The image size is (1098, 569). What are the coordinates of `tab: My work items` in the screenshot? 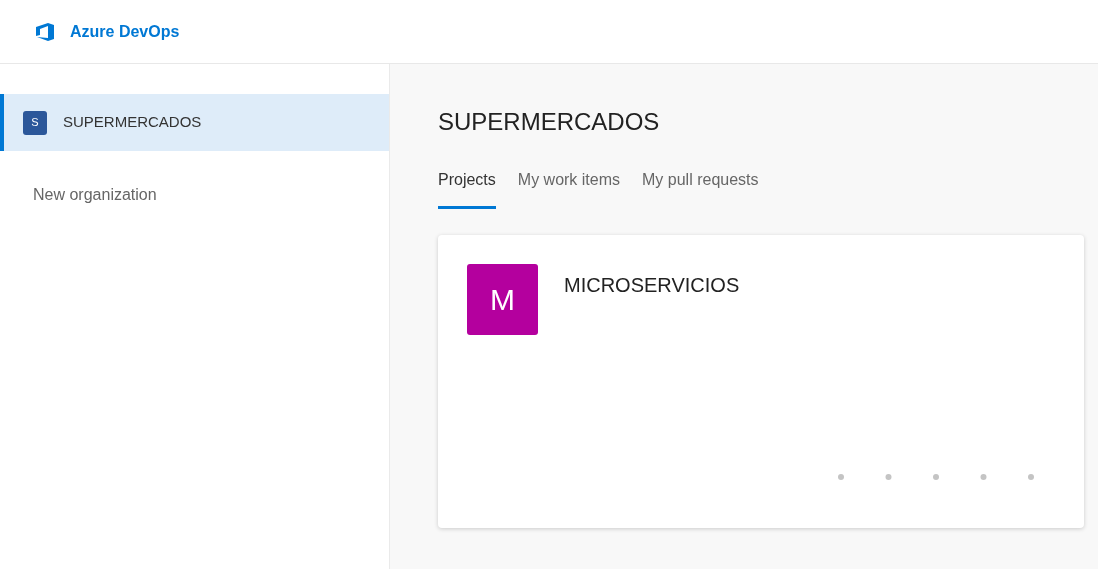 It's located at (569, 188).